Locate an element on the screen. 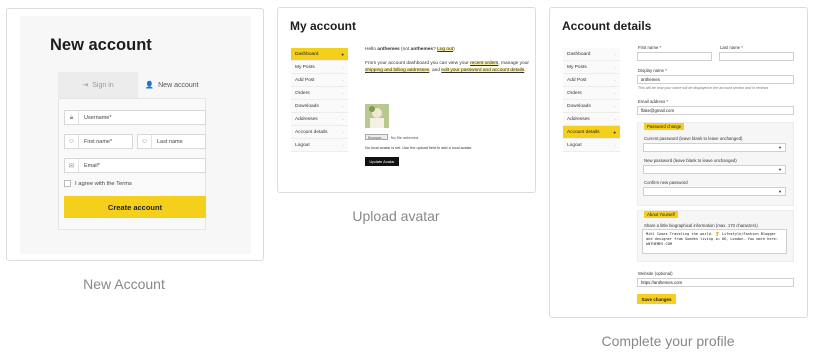 The image size is (814, 364). avatar is located at coordinates (377, 116).